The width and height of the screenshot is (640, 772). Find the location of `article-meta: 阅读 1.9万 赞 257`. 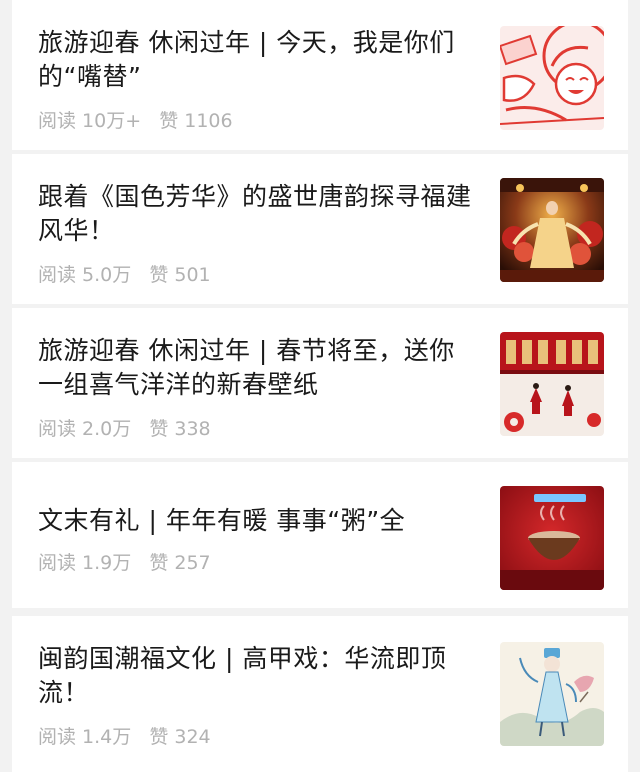

article-meta: 阅读 1.9万 赞 257 is located at coordinates (258, 561).